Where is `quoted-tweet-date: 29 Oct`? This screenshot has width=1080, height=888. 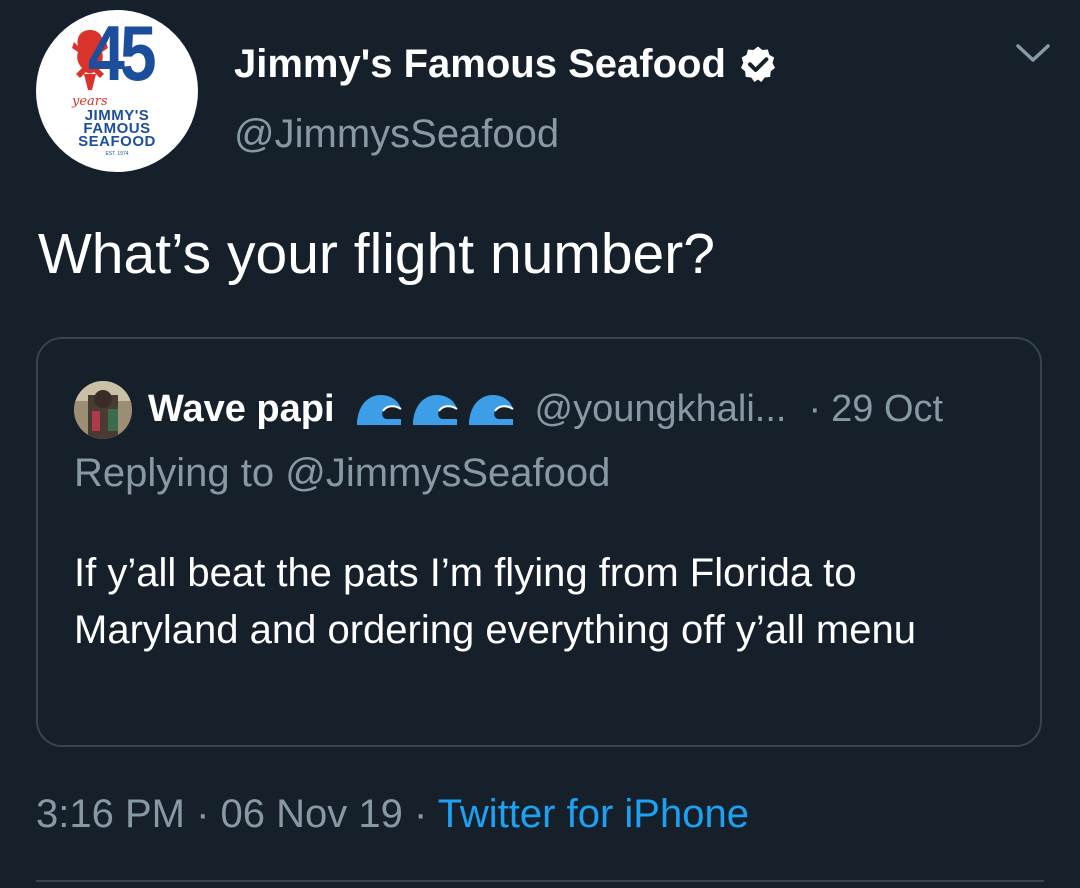 quoted-tweet-date: 29 Oct is located at coordinates (887, 409).